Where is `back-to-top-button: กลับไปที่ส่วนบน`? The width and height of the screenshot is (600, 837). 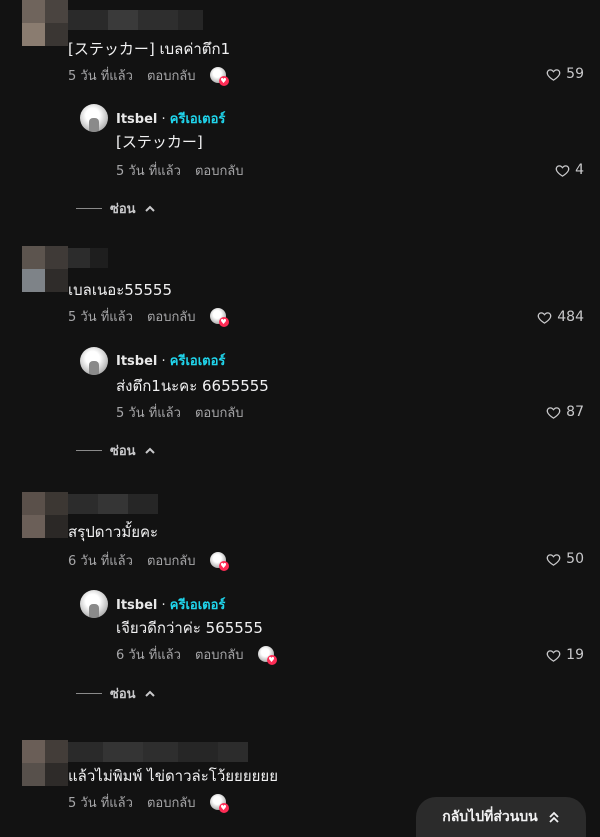 back-to-top-button: กลับไปที่ส่วนบน is located at coordinates (501, 817).